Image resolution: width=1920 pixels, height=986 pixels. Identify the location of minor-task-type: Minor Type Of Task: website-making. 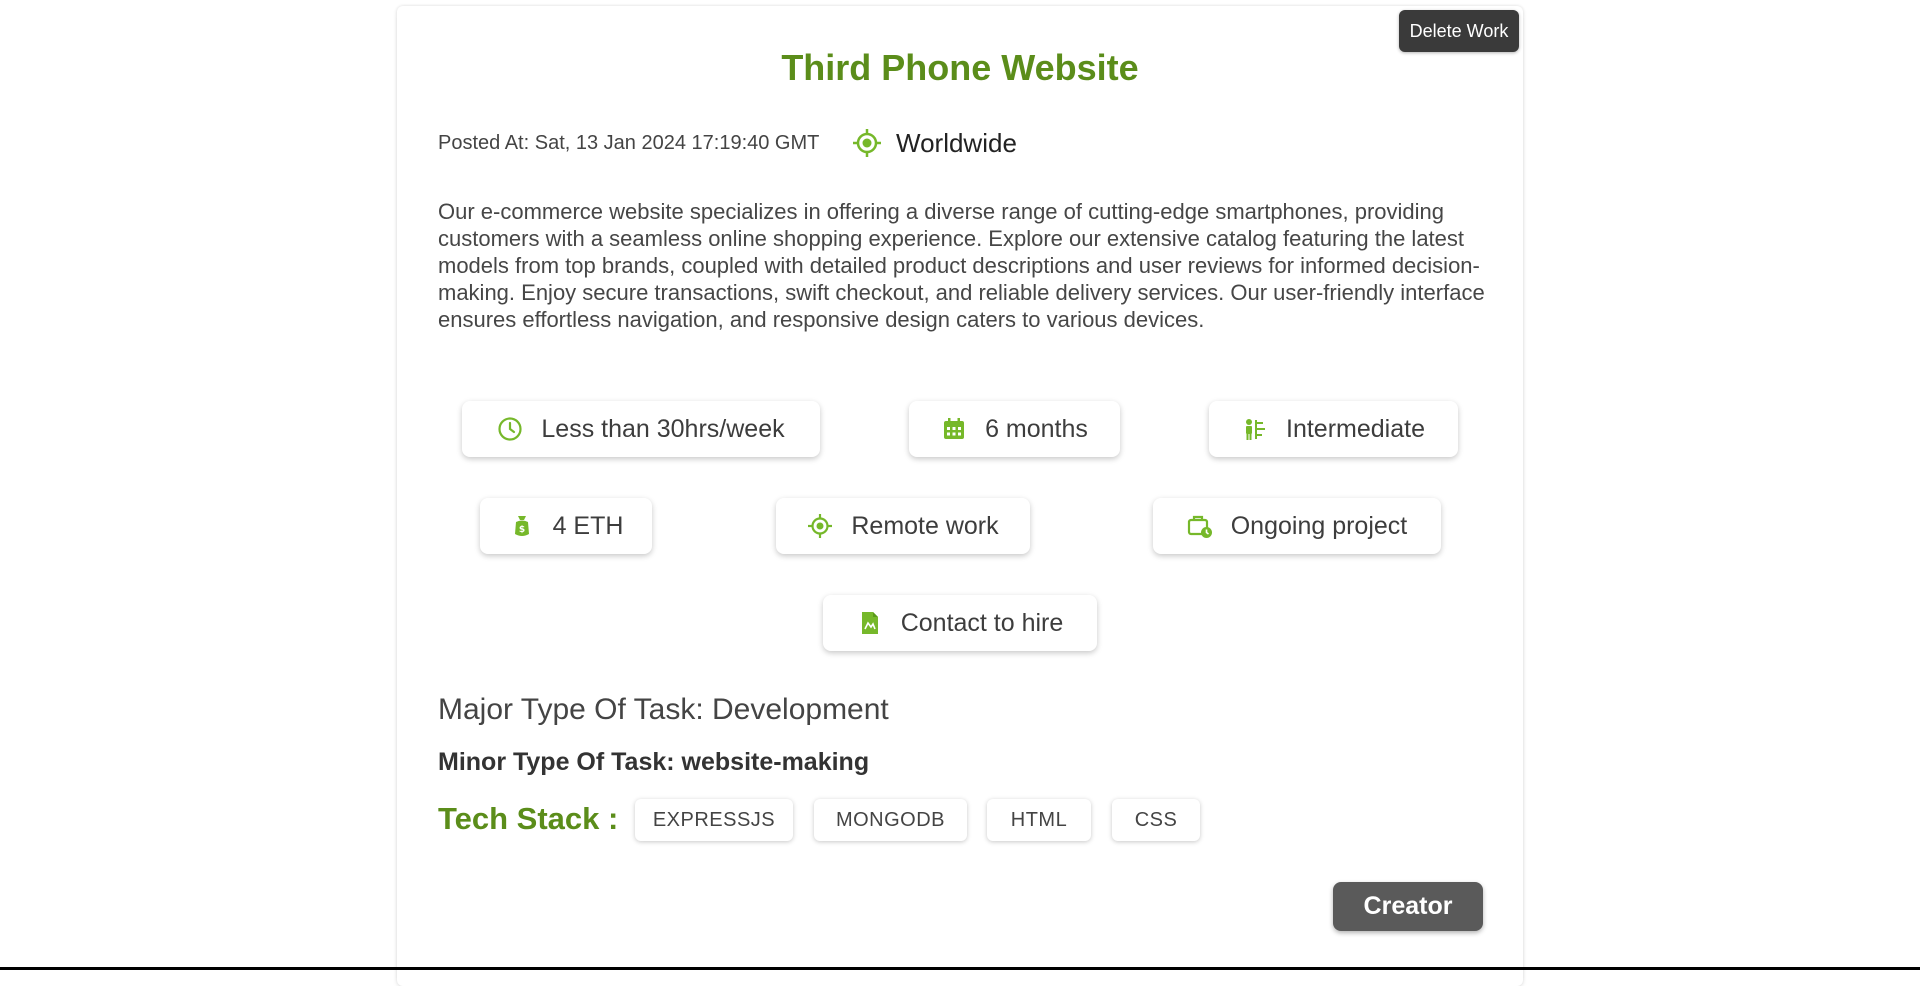
(654, 762).